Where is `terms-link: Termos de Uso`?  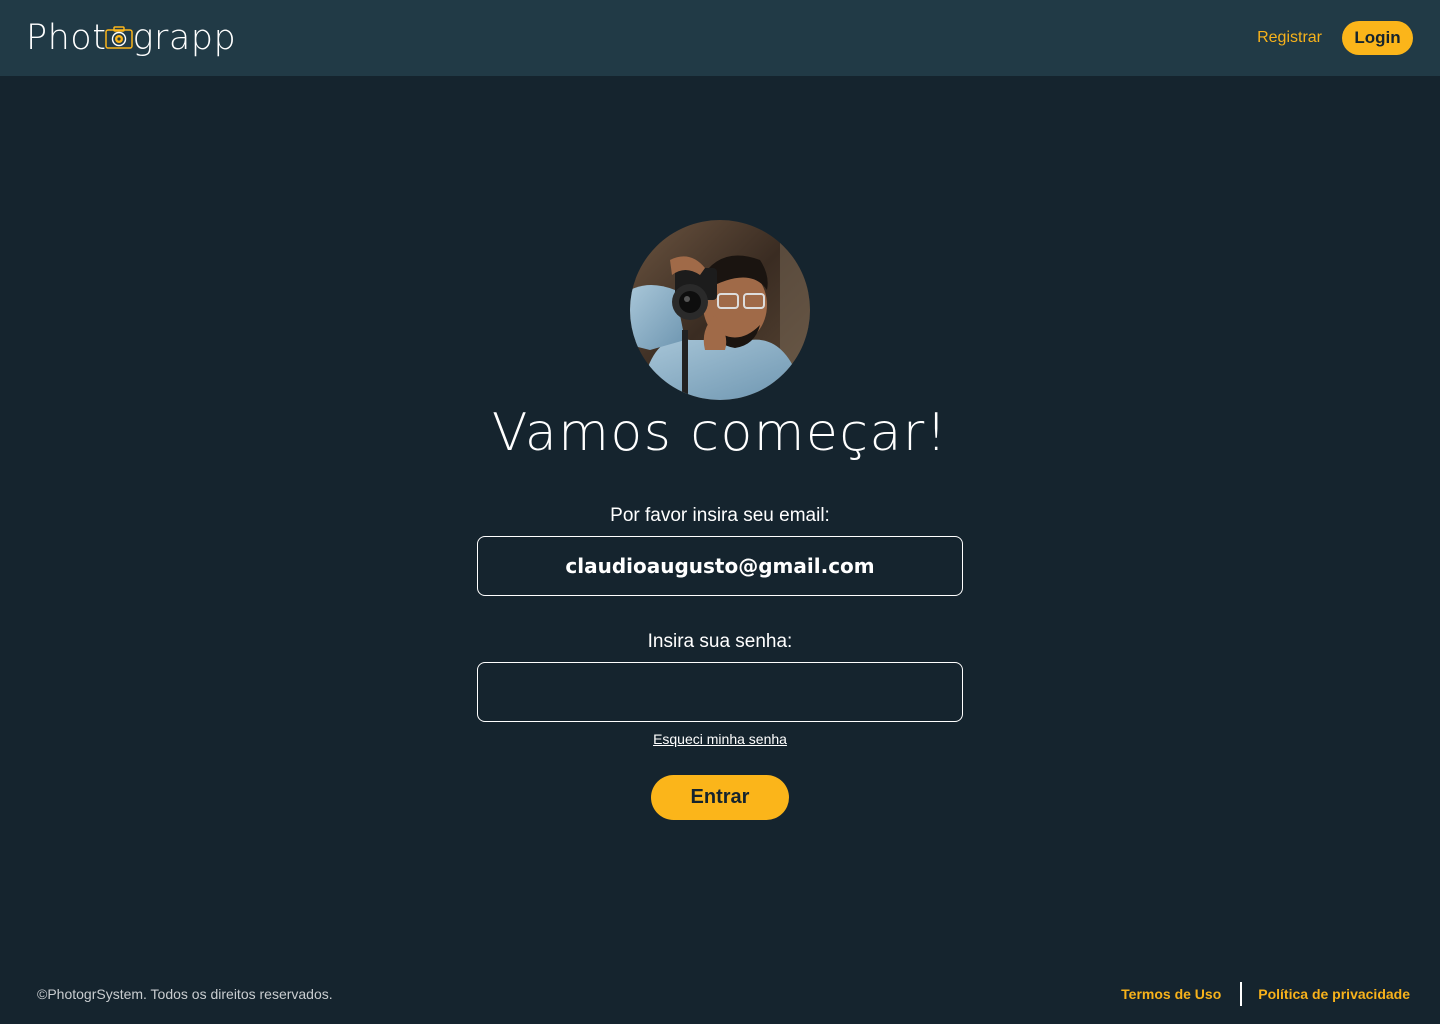 terms-link: Termos de Uso is located at coordinates (1171, 994).